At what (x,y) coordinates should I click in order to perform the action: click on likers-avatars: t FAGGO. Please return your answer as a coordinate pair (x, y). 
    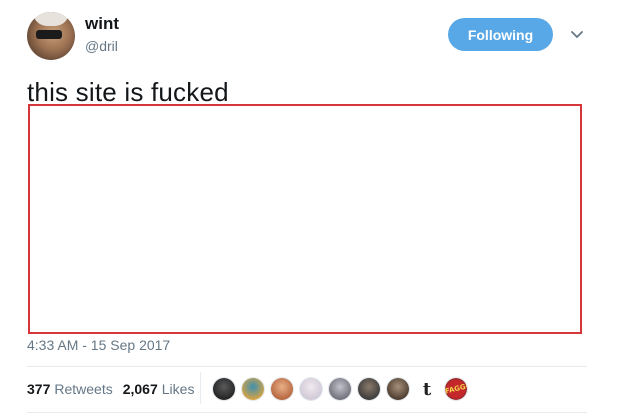
    Looking at the image, I should click on (342, 389).